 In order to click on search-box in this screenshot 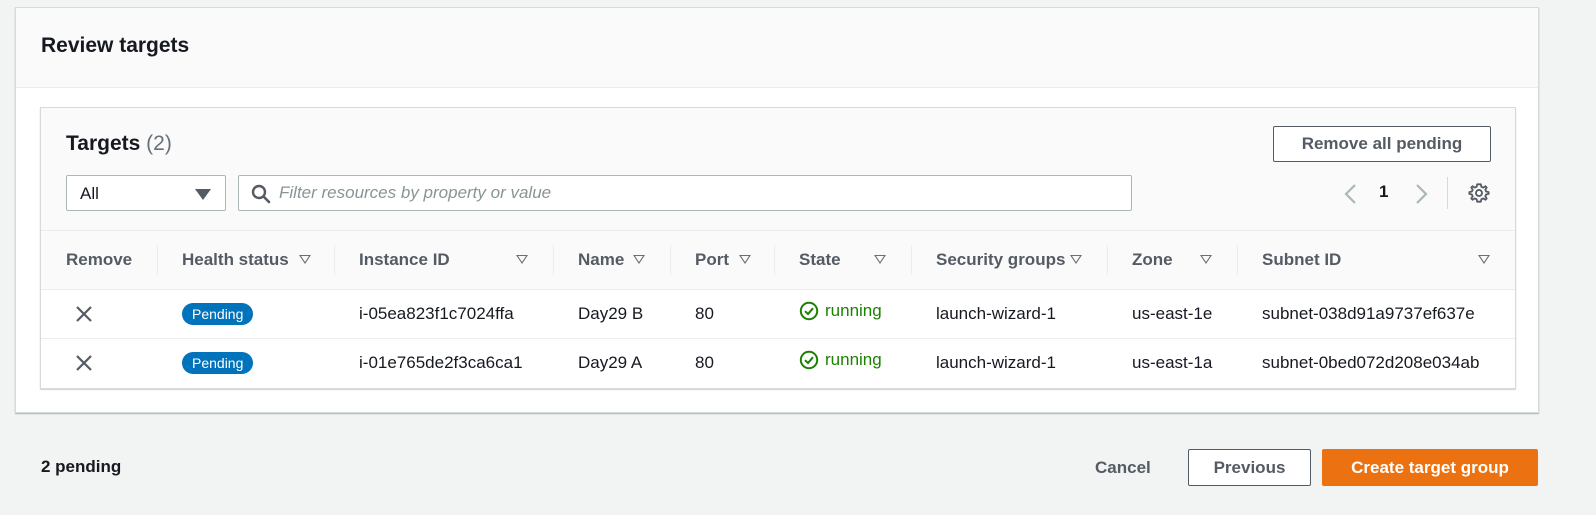, I will do `click(685, 193)`.